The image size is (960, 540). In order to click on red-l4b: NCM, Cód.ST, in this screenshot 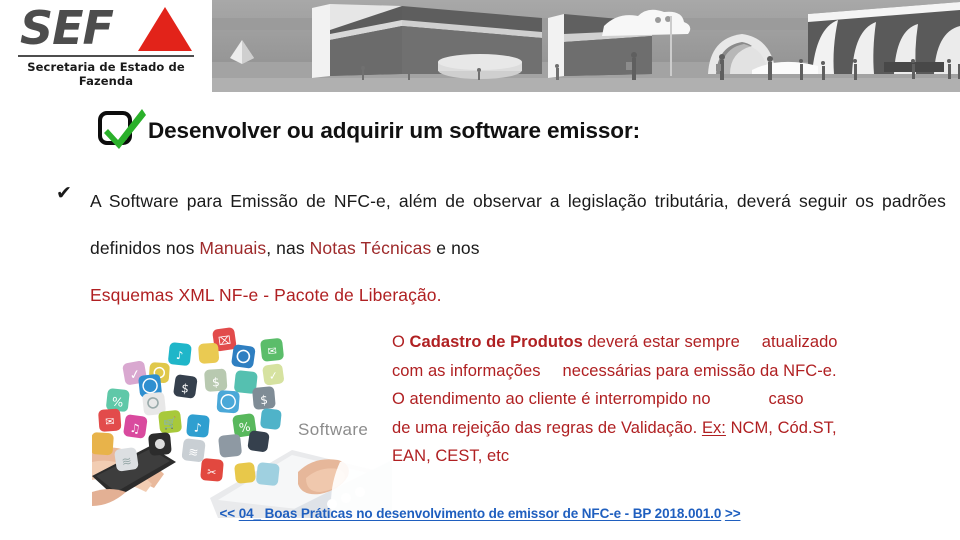, I will do `click(781, 427)`.